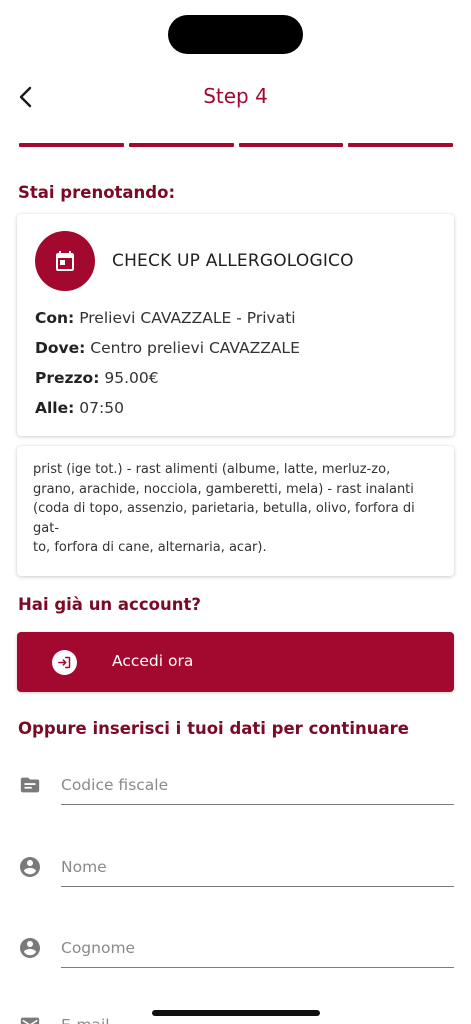 The width and height of the screenshot is (471, 1024). Describe the element at coordinates (187, 318) in the screenshot. I see `con-value: Prelievi CAVAZZALE - Privati` at that location.